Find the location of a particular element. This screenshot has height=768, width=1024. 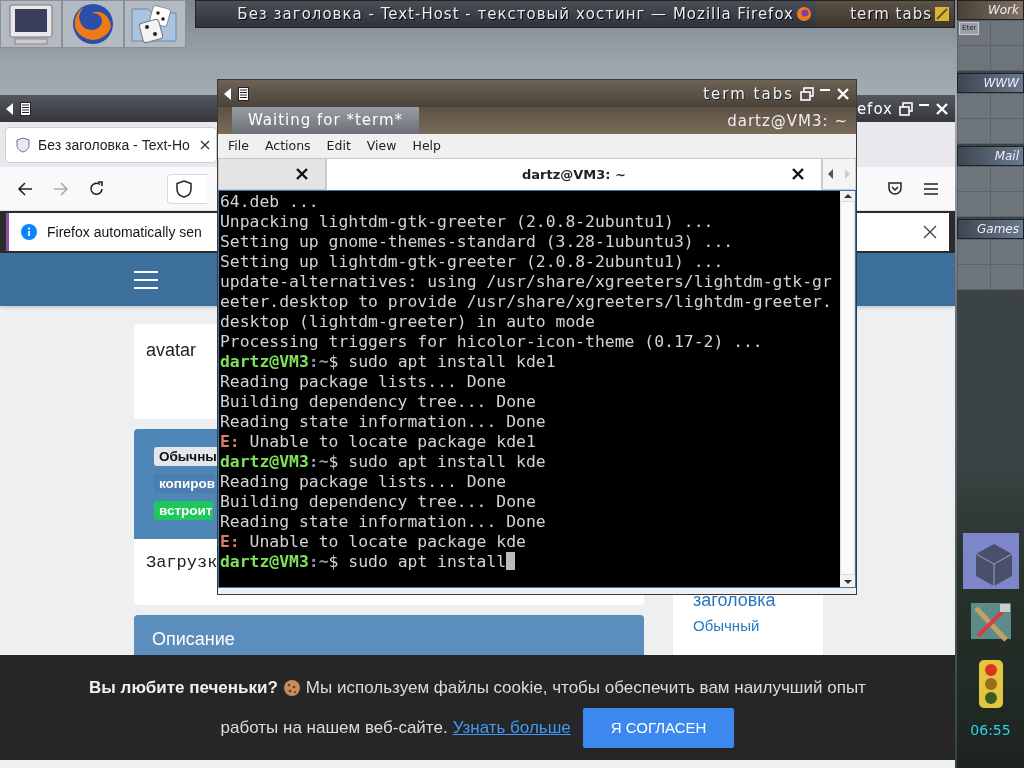

taskbar-item: term tabs is located at coordinates (885, 14).